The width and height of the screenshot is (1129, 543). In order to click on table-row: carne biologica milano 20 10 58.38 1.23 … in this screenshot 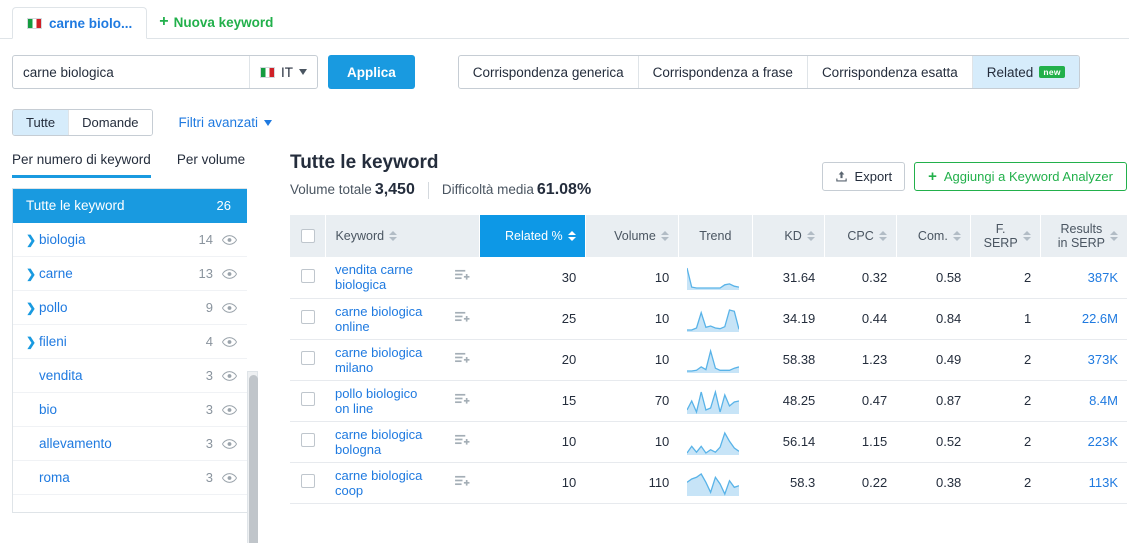, I will do `click(708, 360)`.